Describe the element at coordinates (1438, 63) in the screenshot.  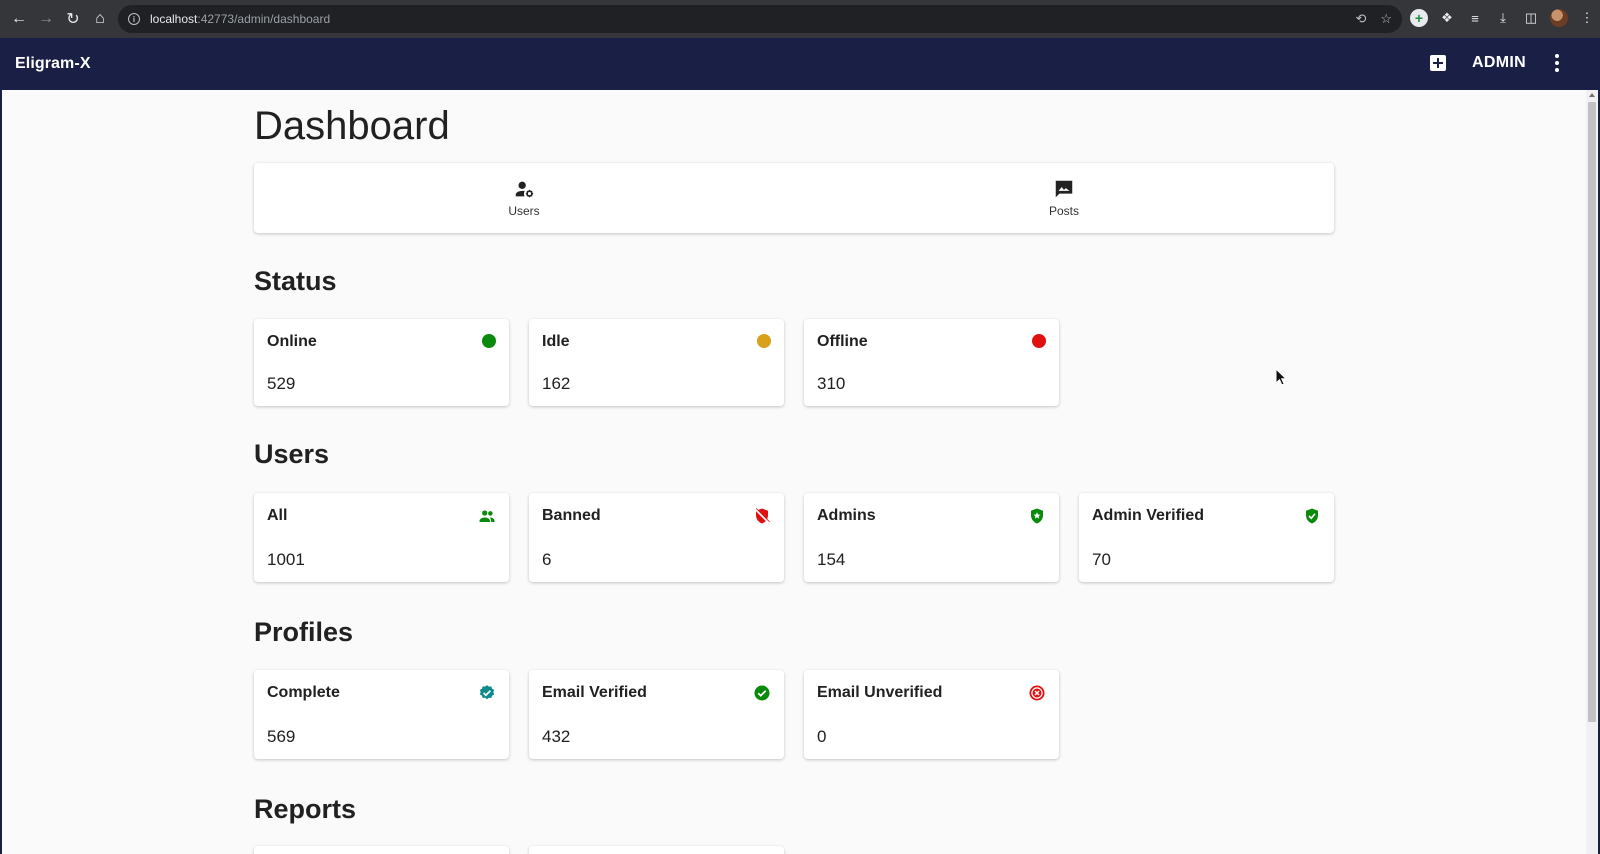
I see `add-box-icon` at that location.